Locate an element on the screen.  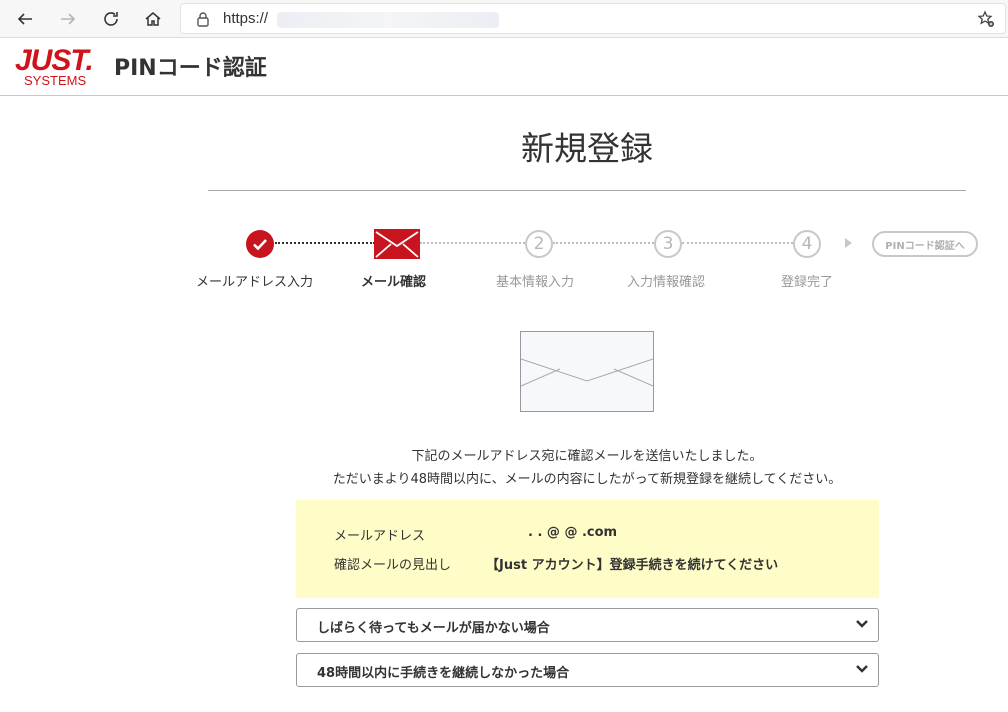
home-icon is located at coordinates (153, 19).